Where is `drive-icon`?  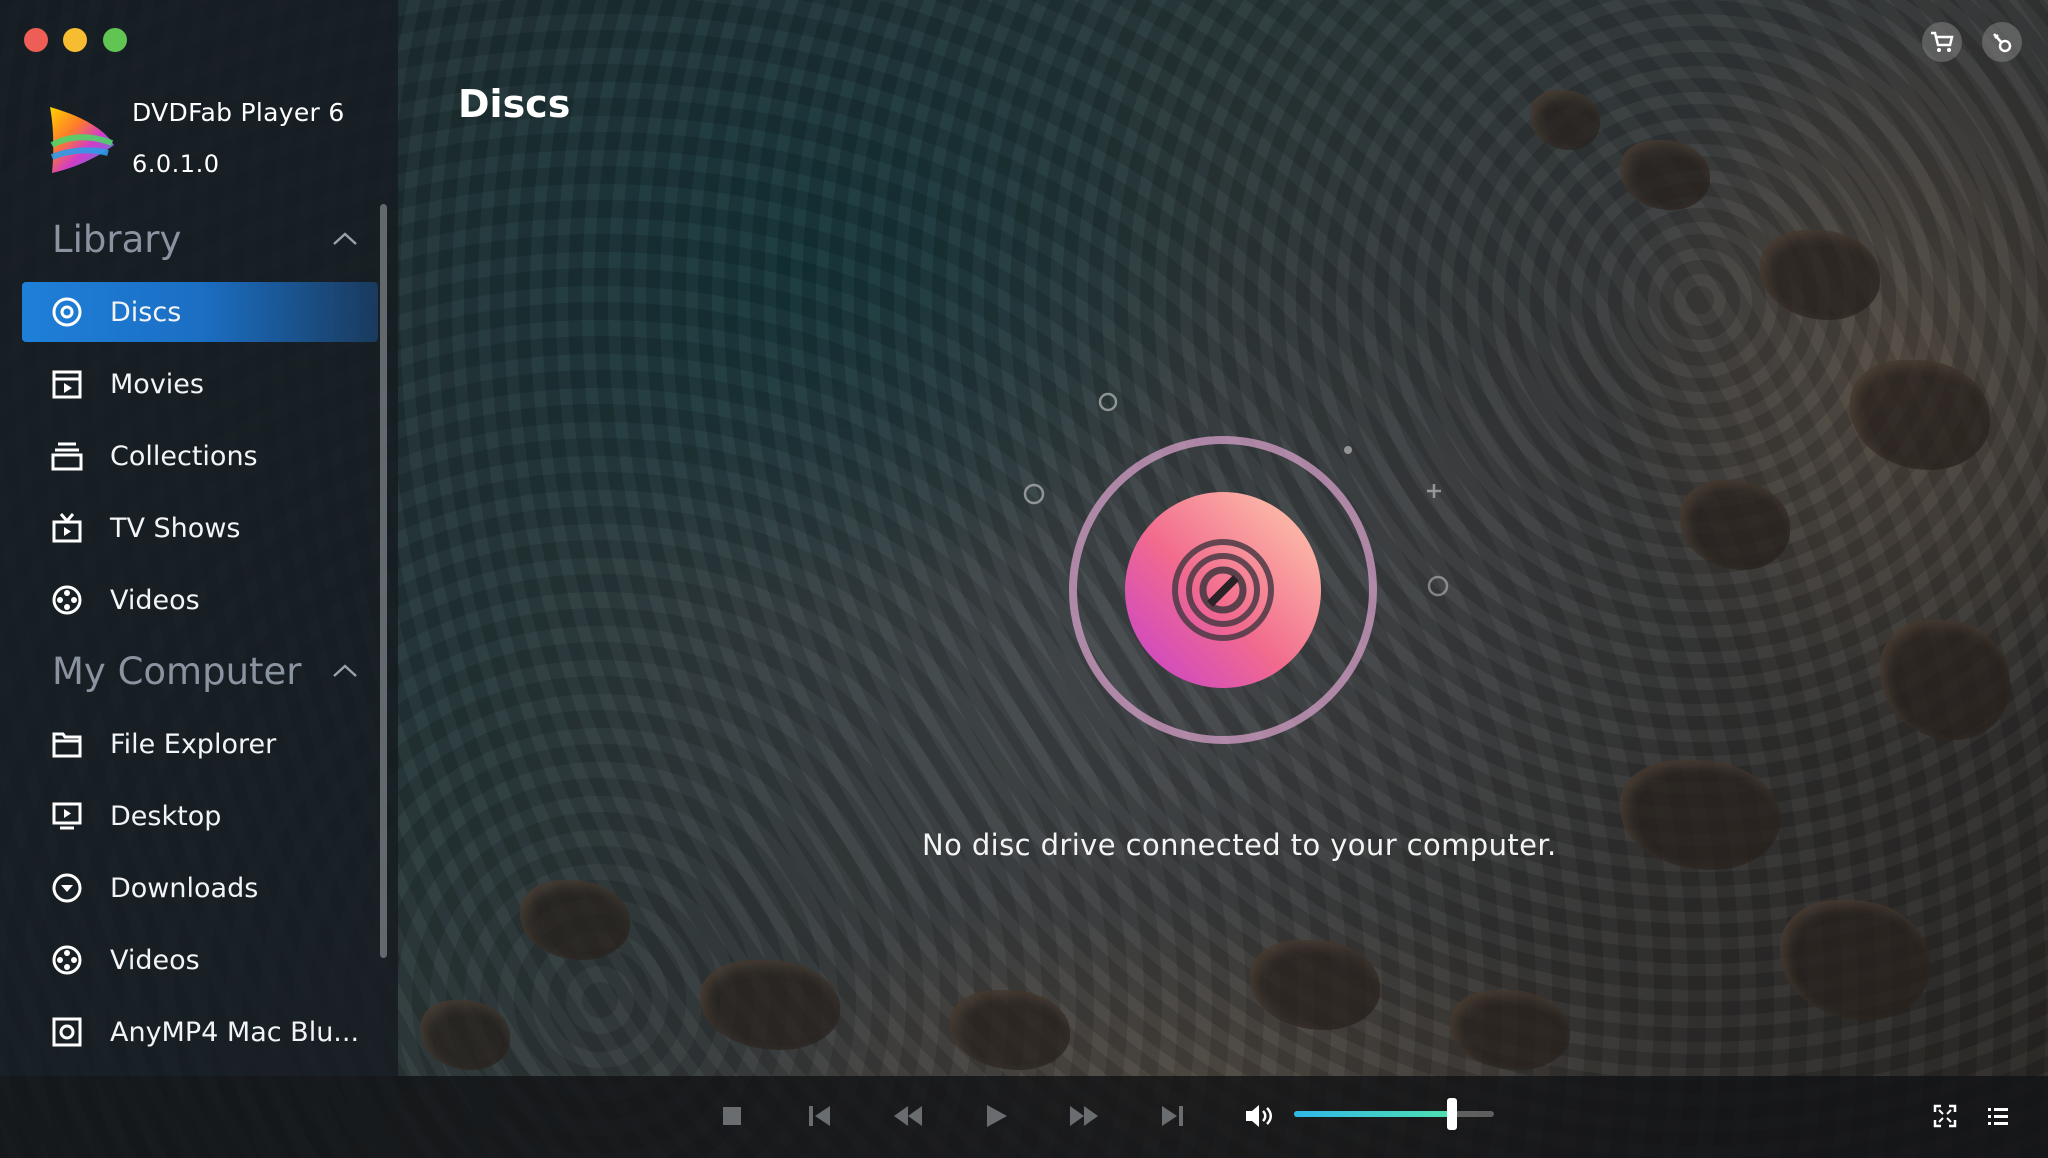
drive-icon is located at coordinates (67, 1032).